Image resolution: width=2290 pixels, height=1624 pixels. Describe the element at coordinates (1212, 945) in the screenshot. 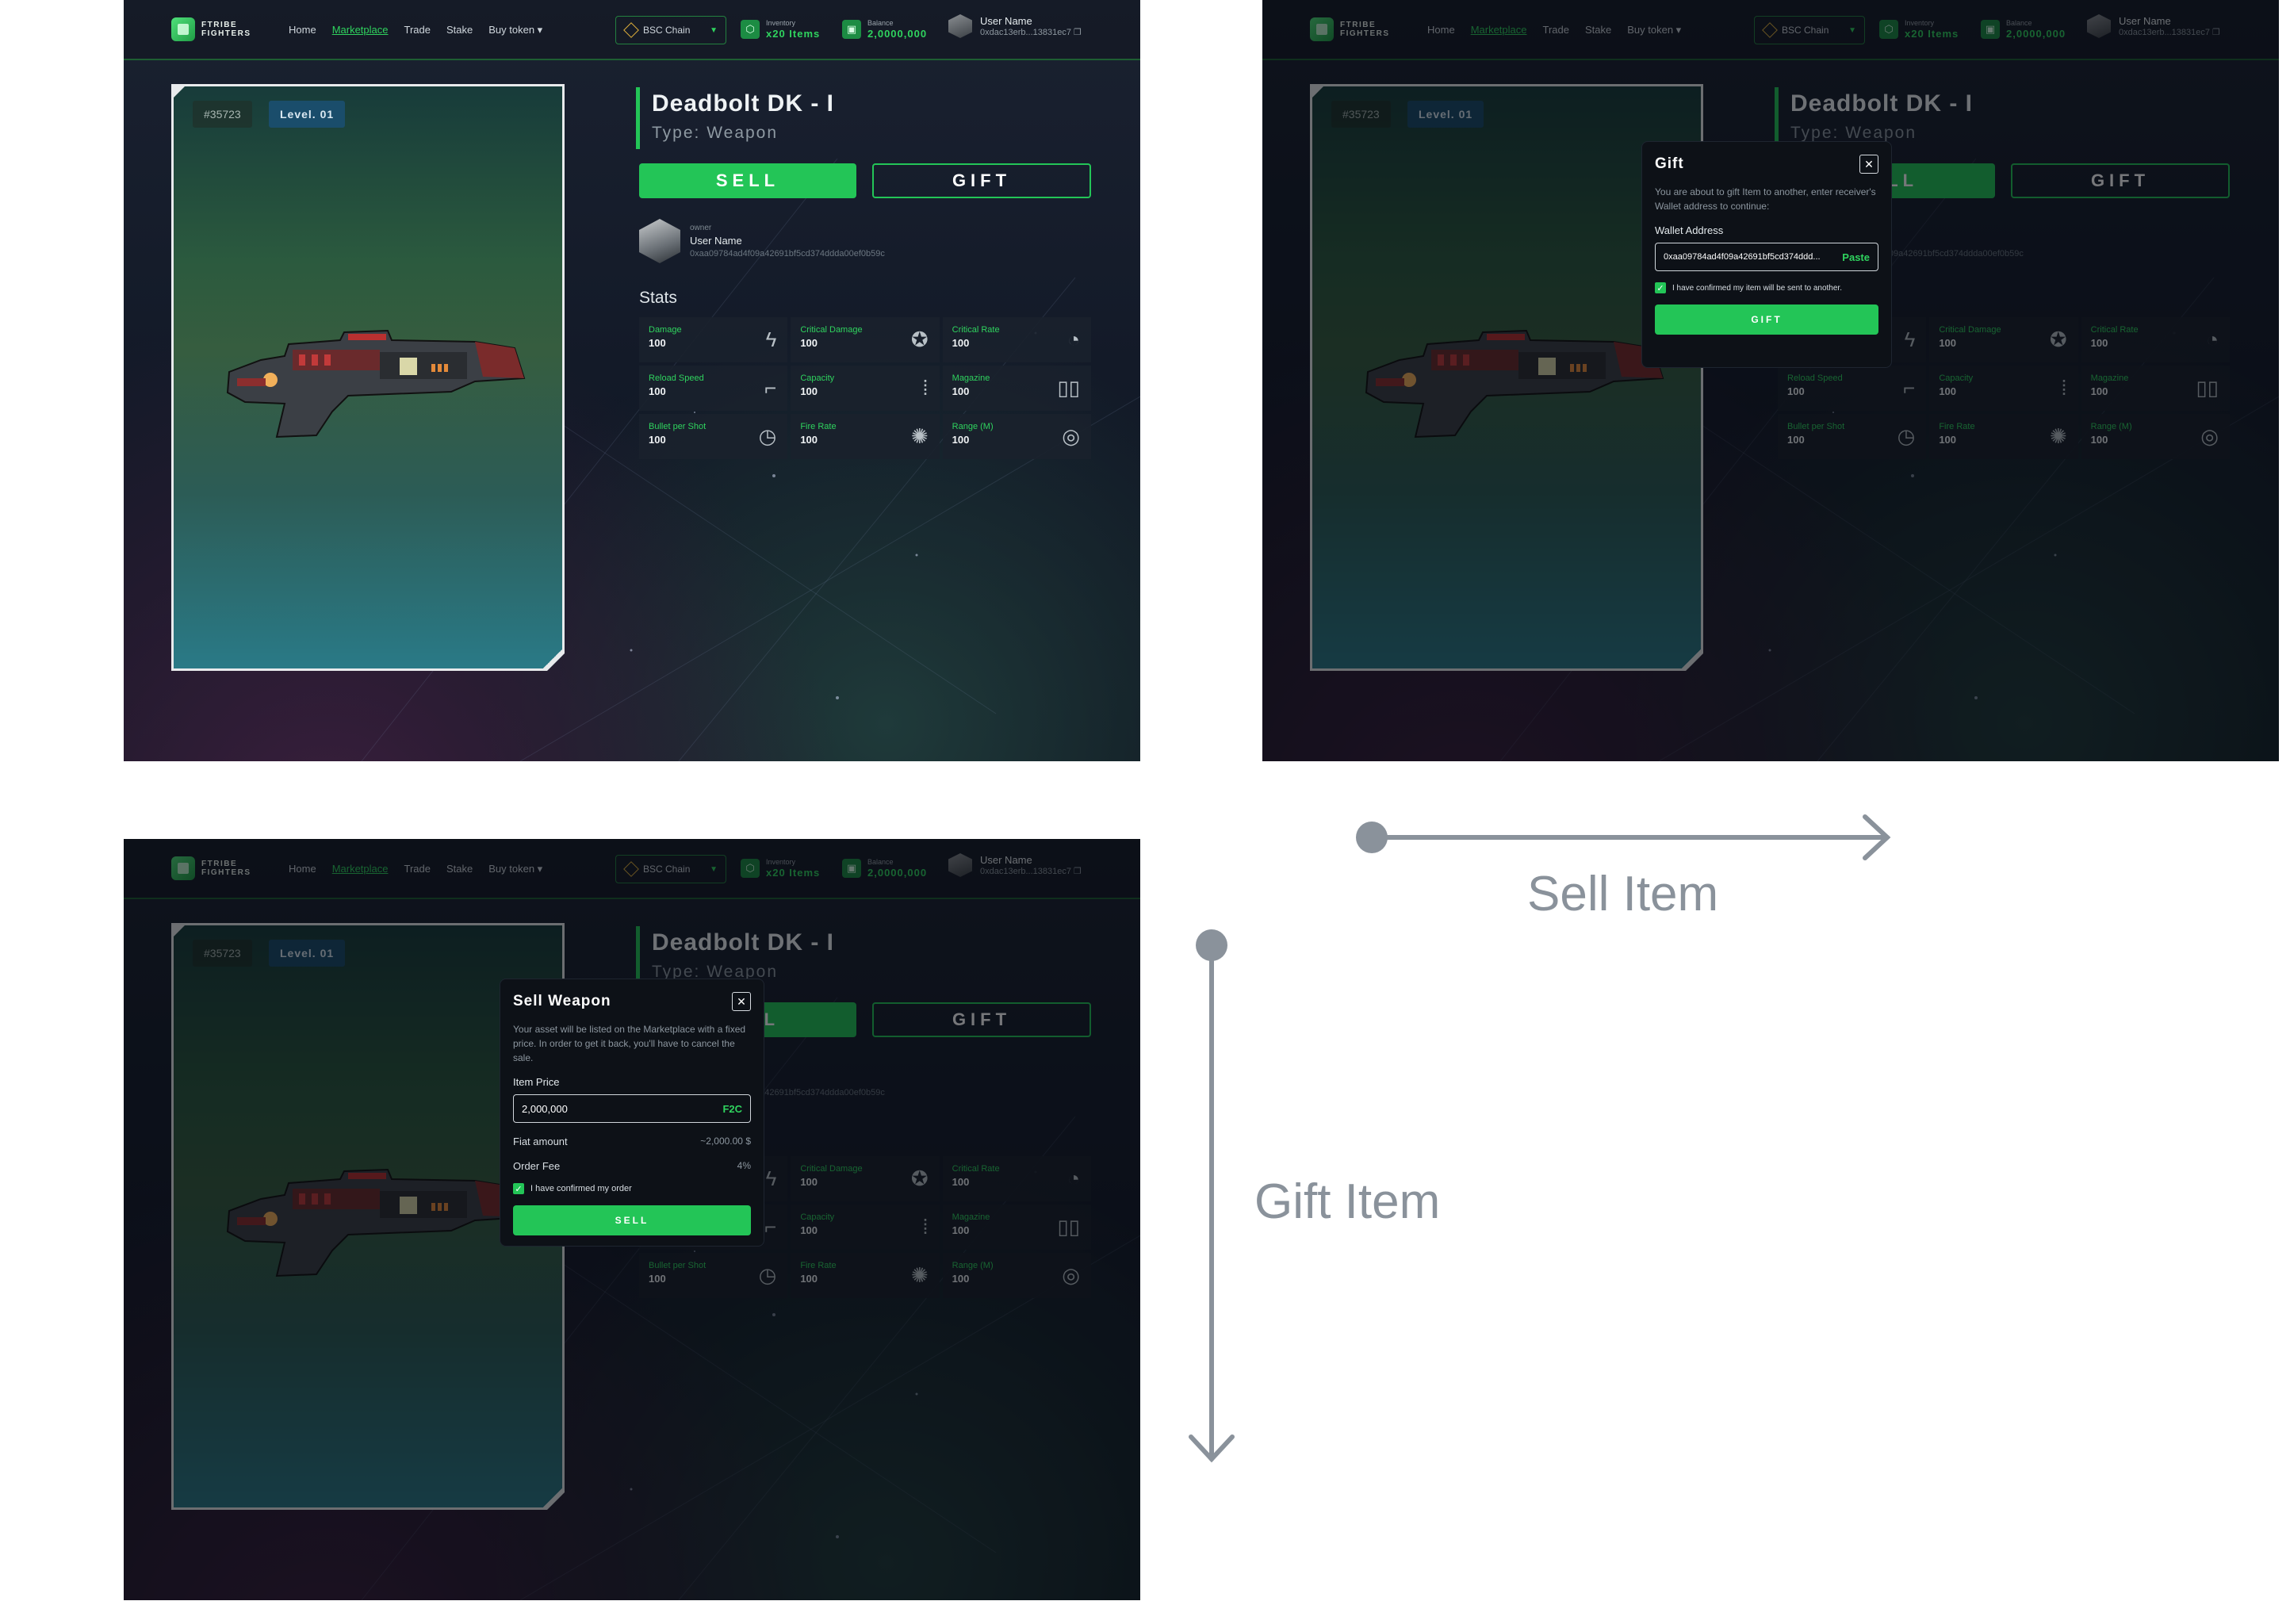

I see `gift-flow-start-dot` at that location.